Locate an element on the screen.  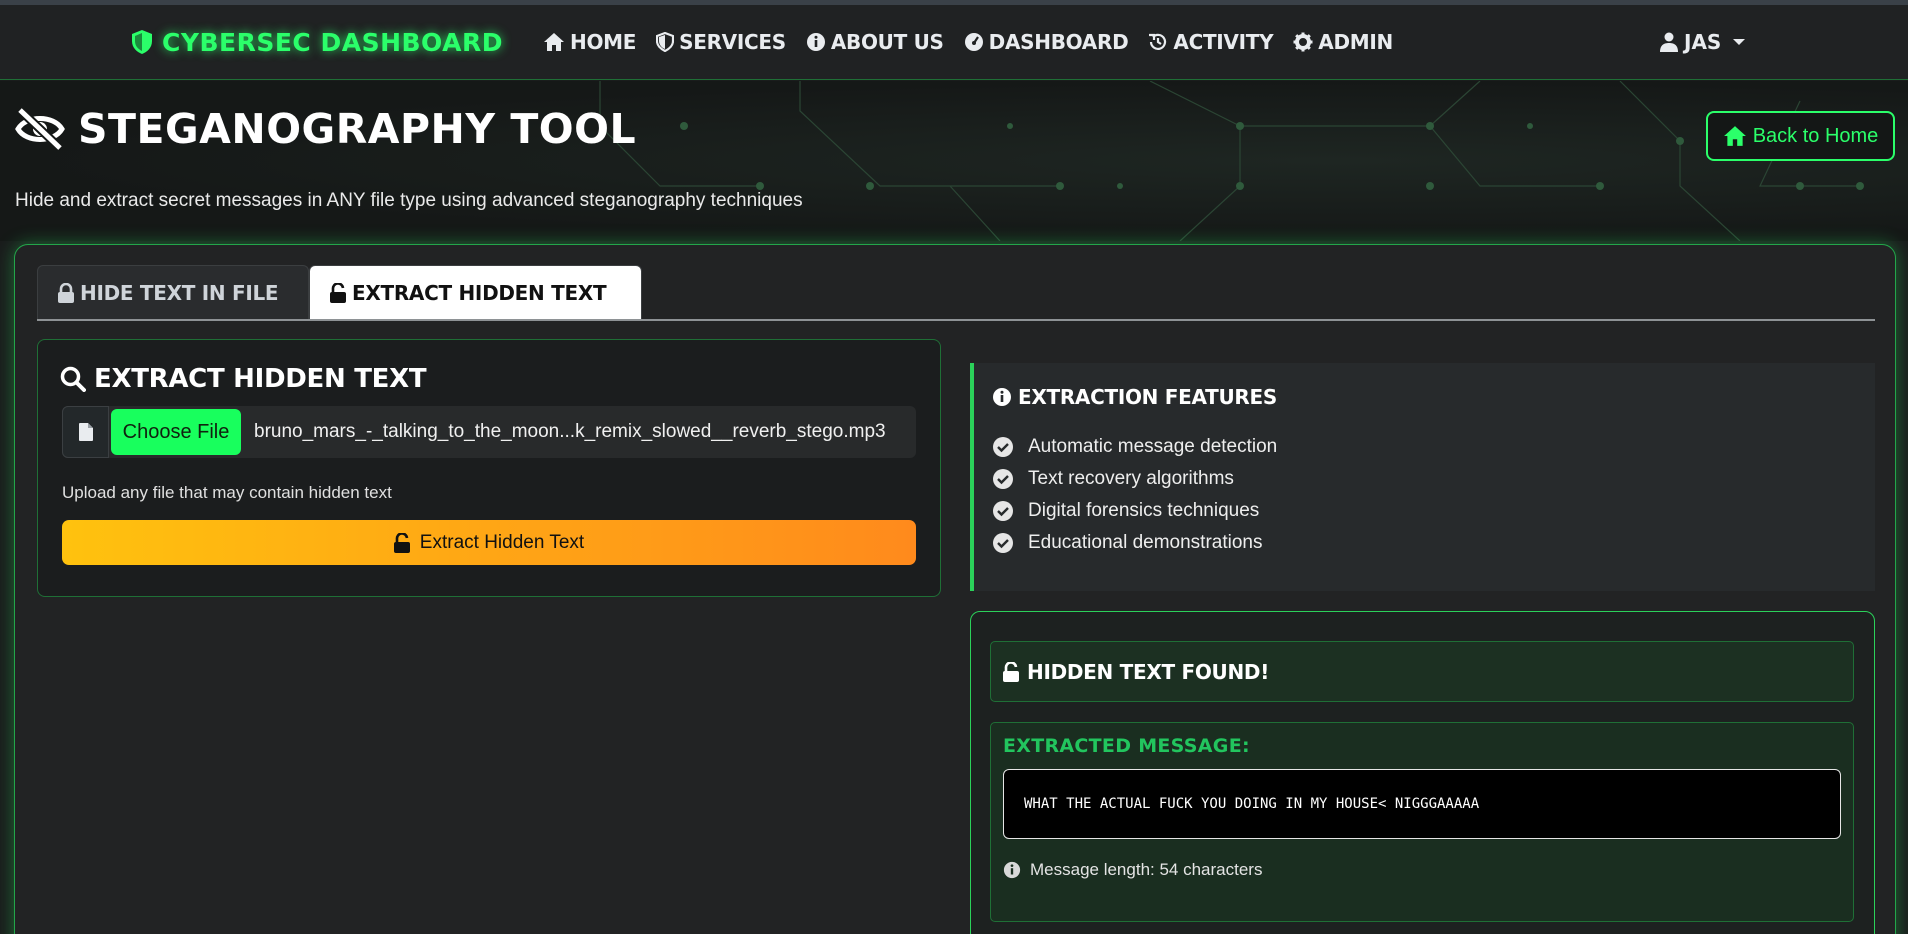
nav-about: ABOUT US is located at coordinates (875, 42).